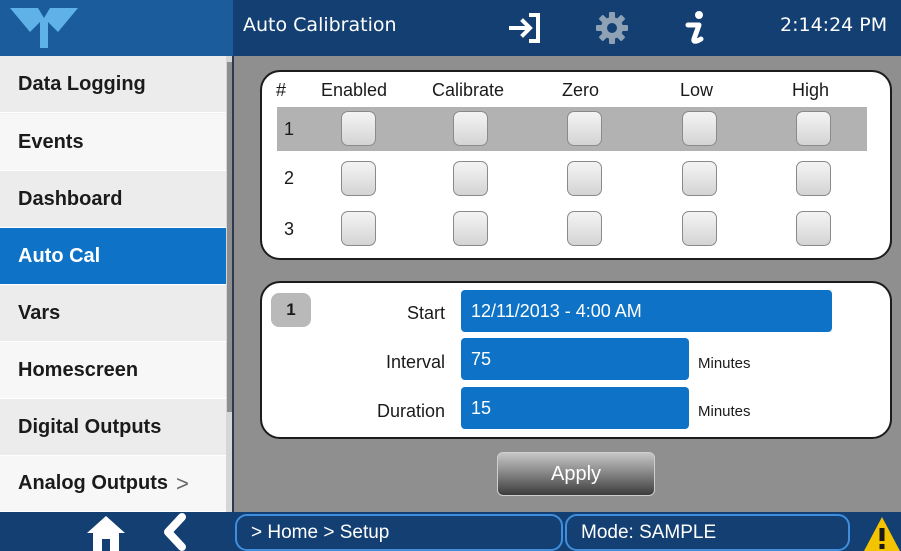  Describe the element at coordinates (90, 426) in the screenshot. I see `sidebar-item-label: Digital Outputs` at that location.